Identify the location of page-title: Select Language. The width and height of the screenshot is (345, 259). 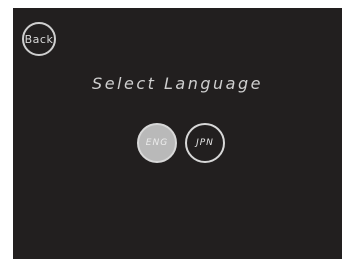
(177, 83).